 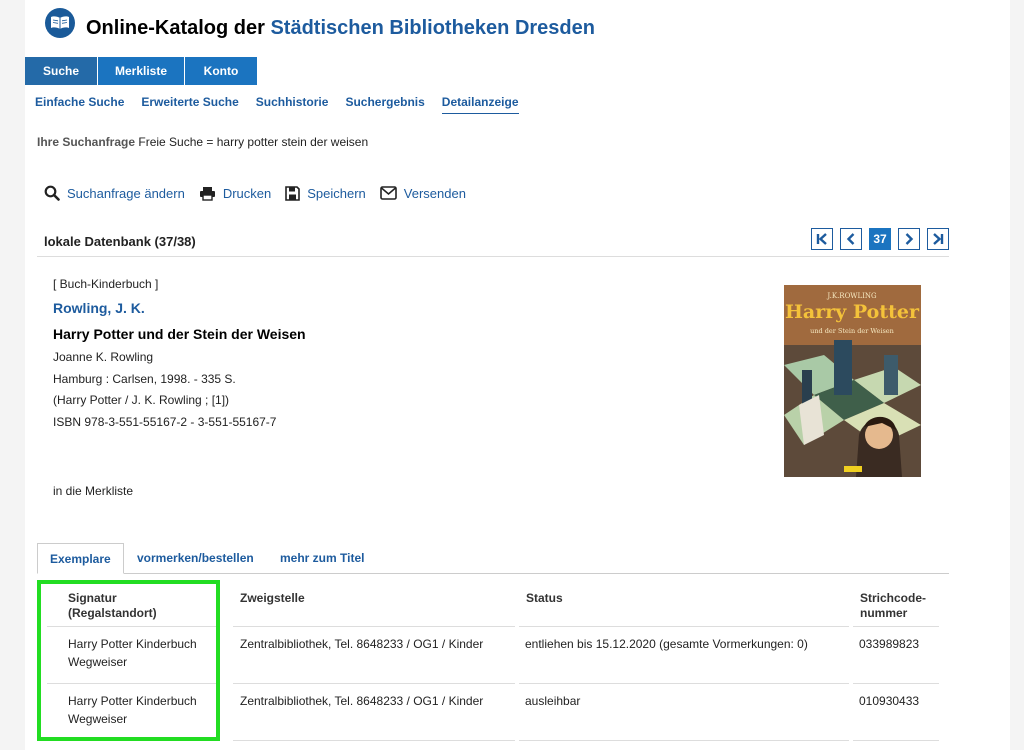 What do you see at coordinates (120, 241) in the screenshot?
I see `database-title: lokale Datenbank (37/38)` at bounding box center [120, 241].